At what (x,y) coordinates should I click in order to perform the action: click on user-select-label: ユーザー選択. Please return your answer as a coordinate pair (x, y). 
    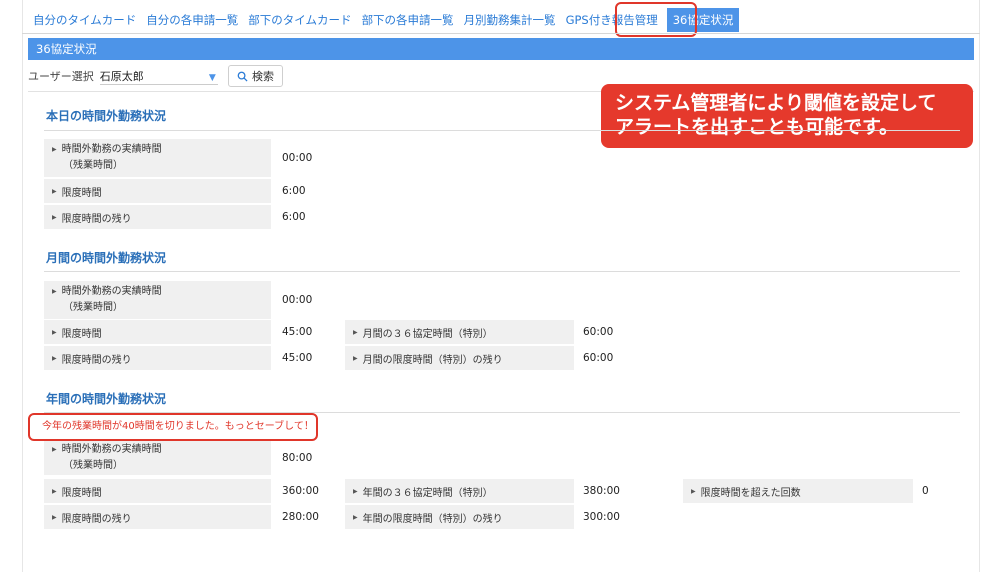
    Looking at the image, I should click on (61, 76).